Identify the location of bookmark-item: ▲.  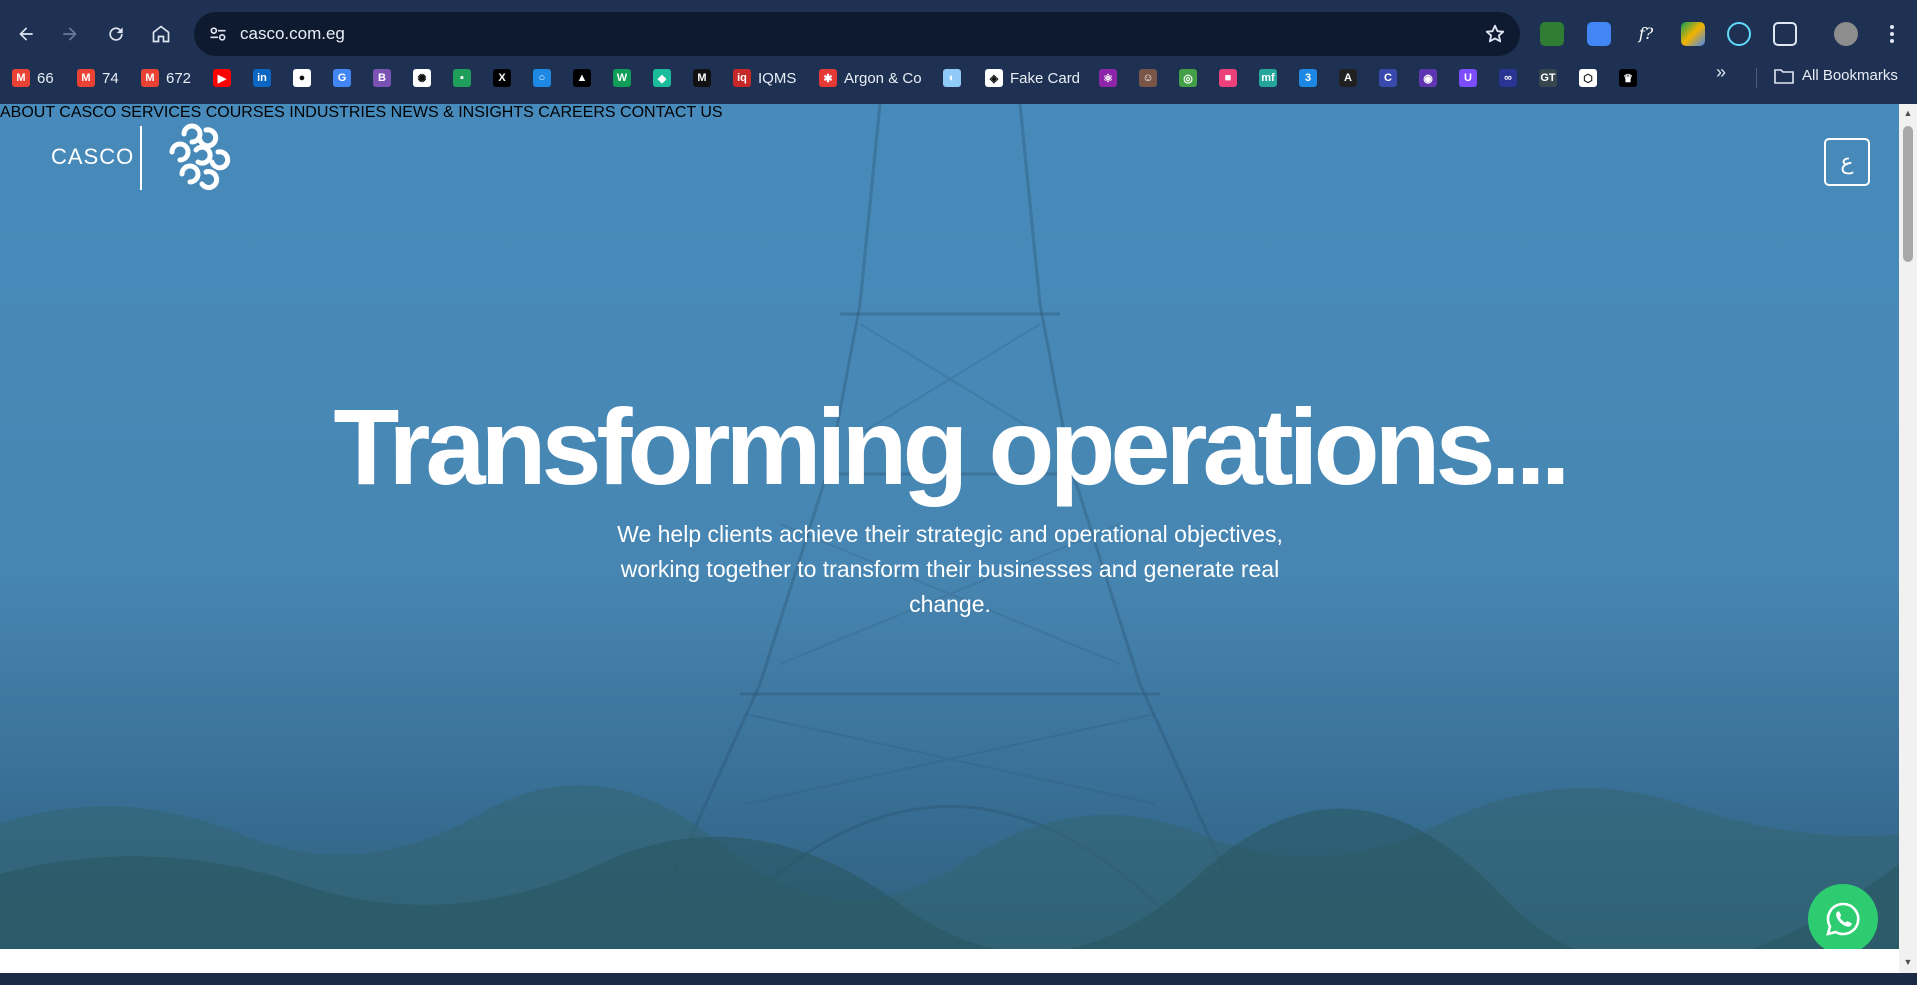
(582, 78).